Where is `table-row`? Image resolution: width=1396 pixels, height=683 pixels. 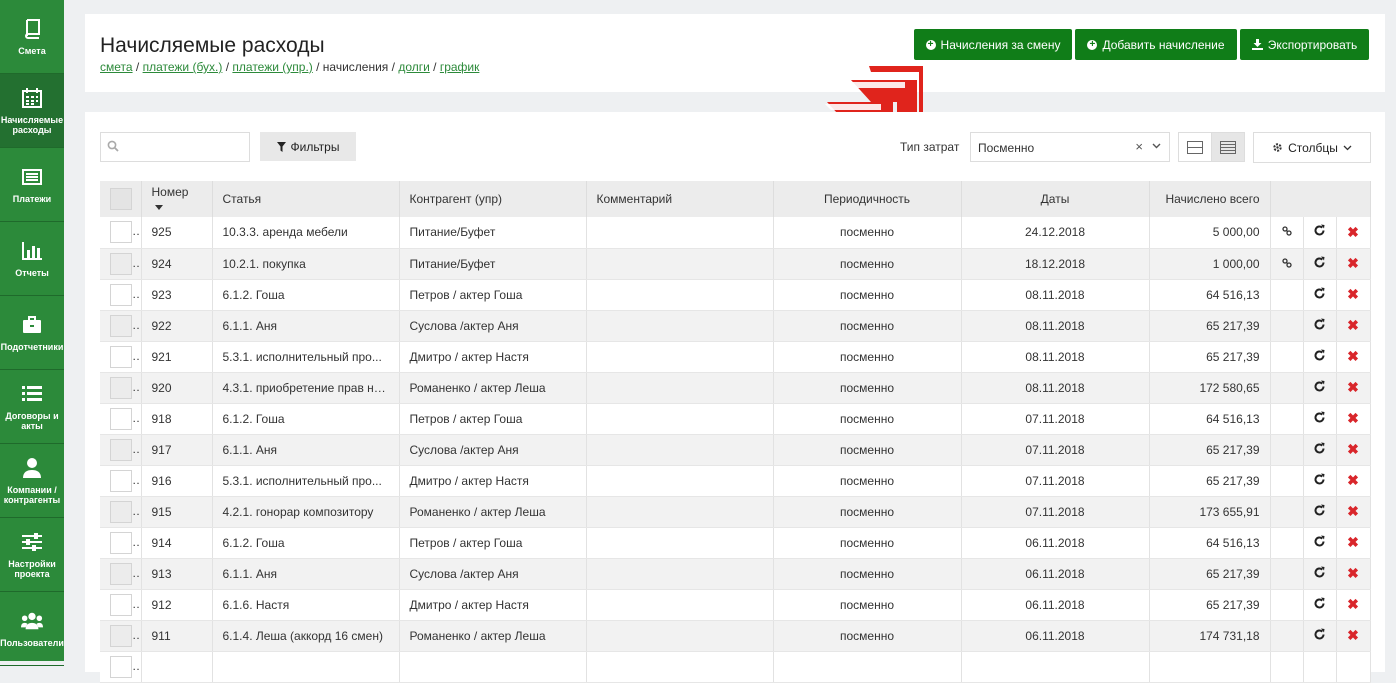 table-row is located at coordinates (735, 667).